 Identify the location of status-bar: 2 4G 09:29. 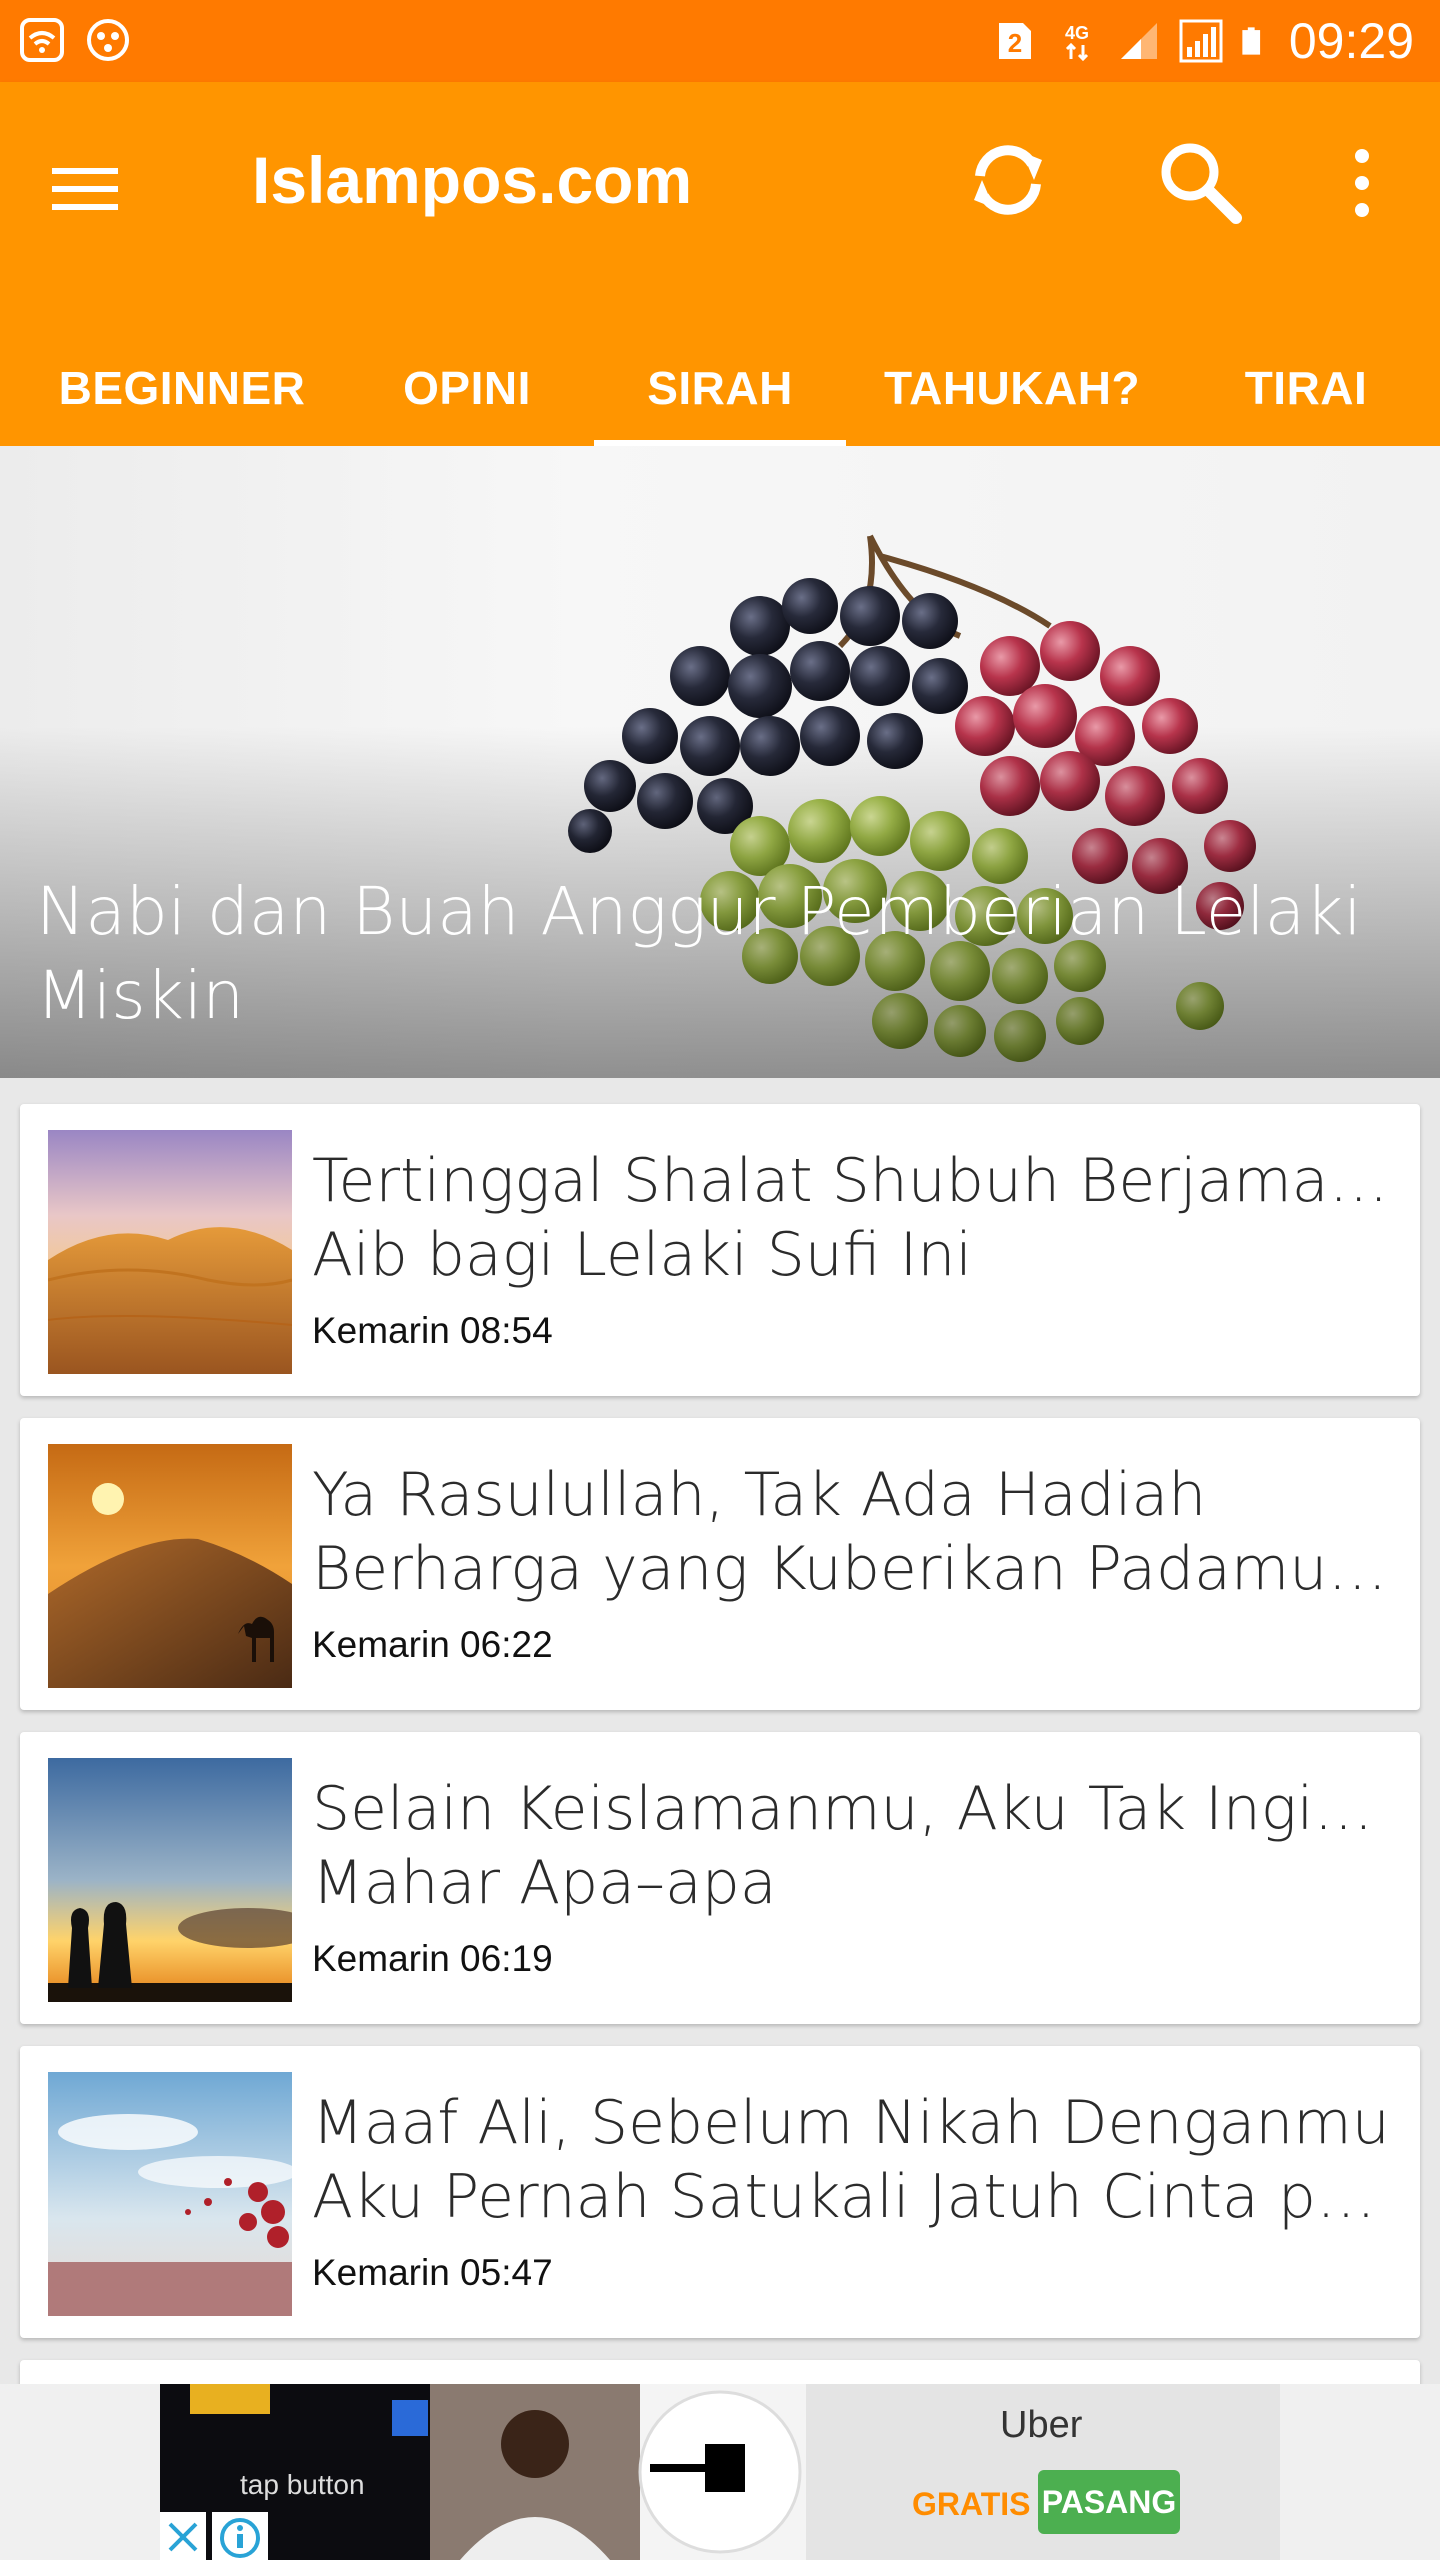
(720, 41).